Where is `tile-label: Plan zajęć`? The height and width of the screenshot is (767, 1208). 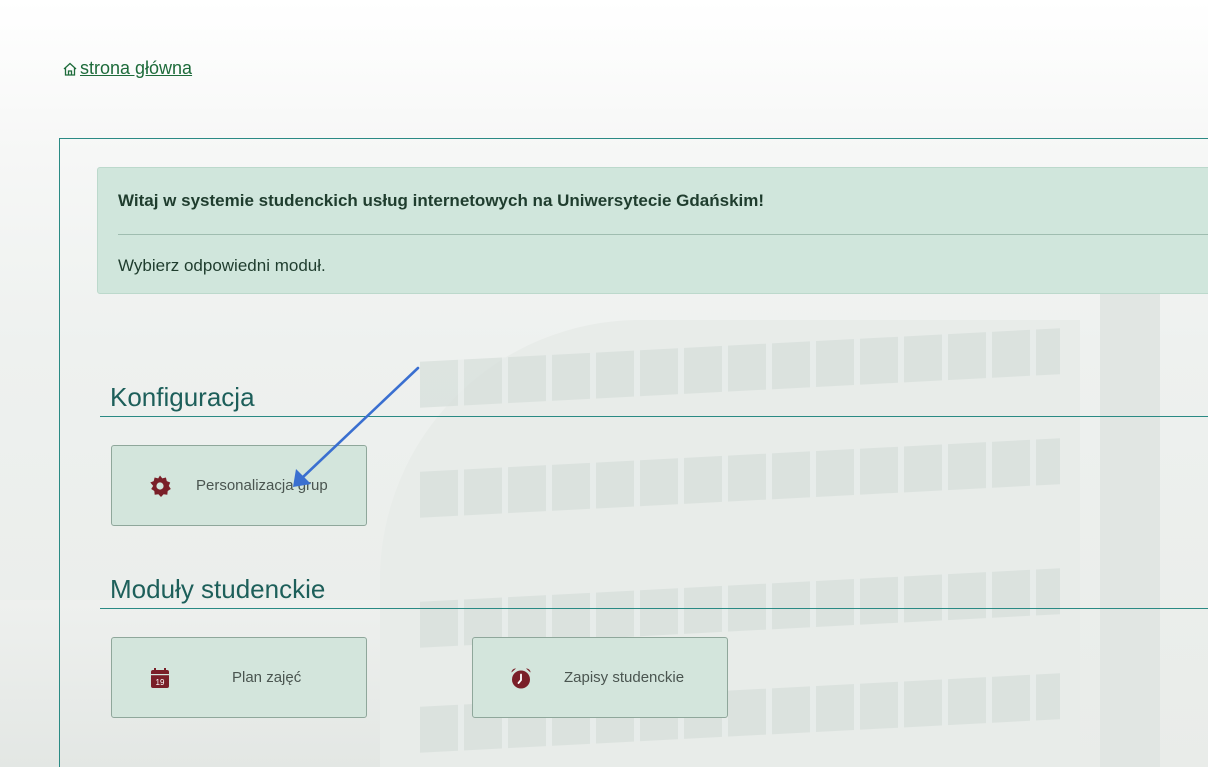
tile-label: Plan zajęć is located at coordinates (267, 677).